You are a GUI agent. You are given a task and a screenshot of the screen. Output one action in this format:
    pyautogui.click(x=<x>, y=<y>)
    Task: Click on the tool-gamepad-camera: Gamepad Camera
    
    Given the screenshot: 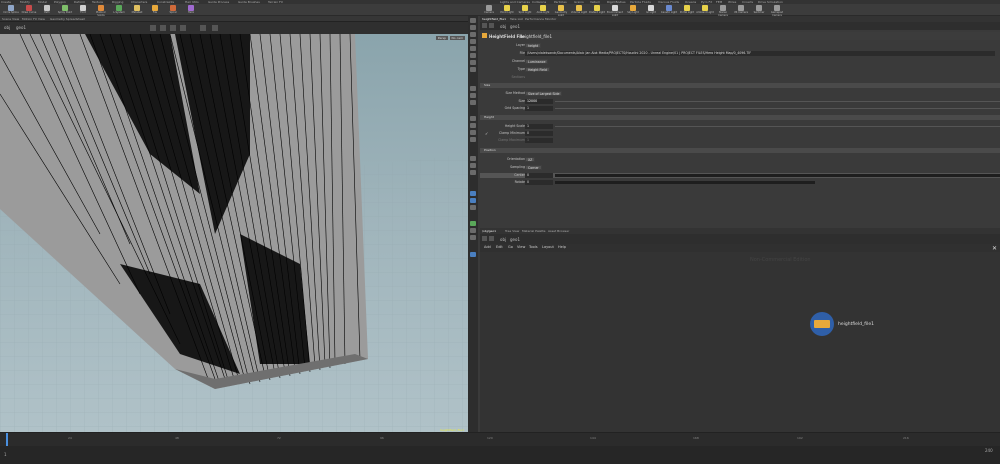 What is the action you would take?
    pyautogui.click(x=777, y=10)
    